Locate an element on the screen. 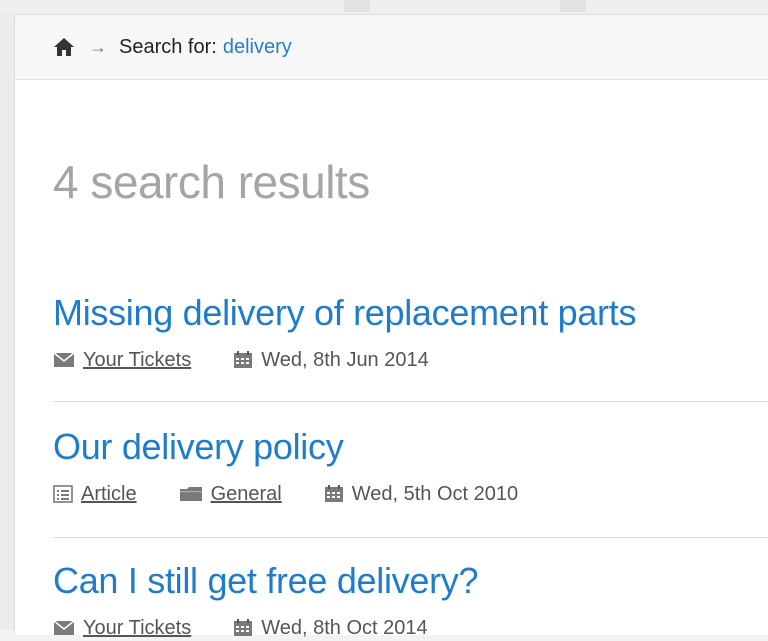  result-date: Wed, 8th Oct 2014 is located at coordinates (344, 627).